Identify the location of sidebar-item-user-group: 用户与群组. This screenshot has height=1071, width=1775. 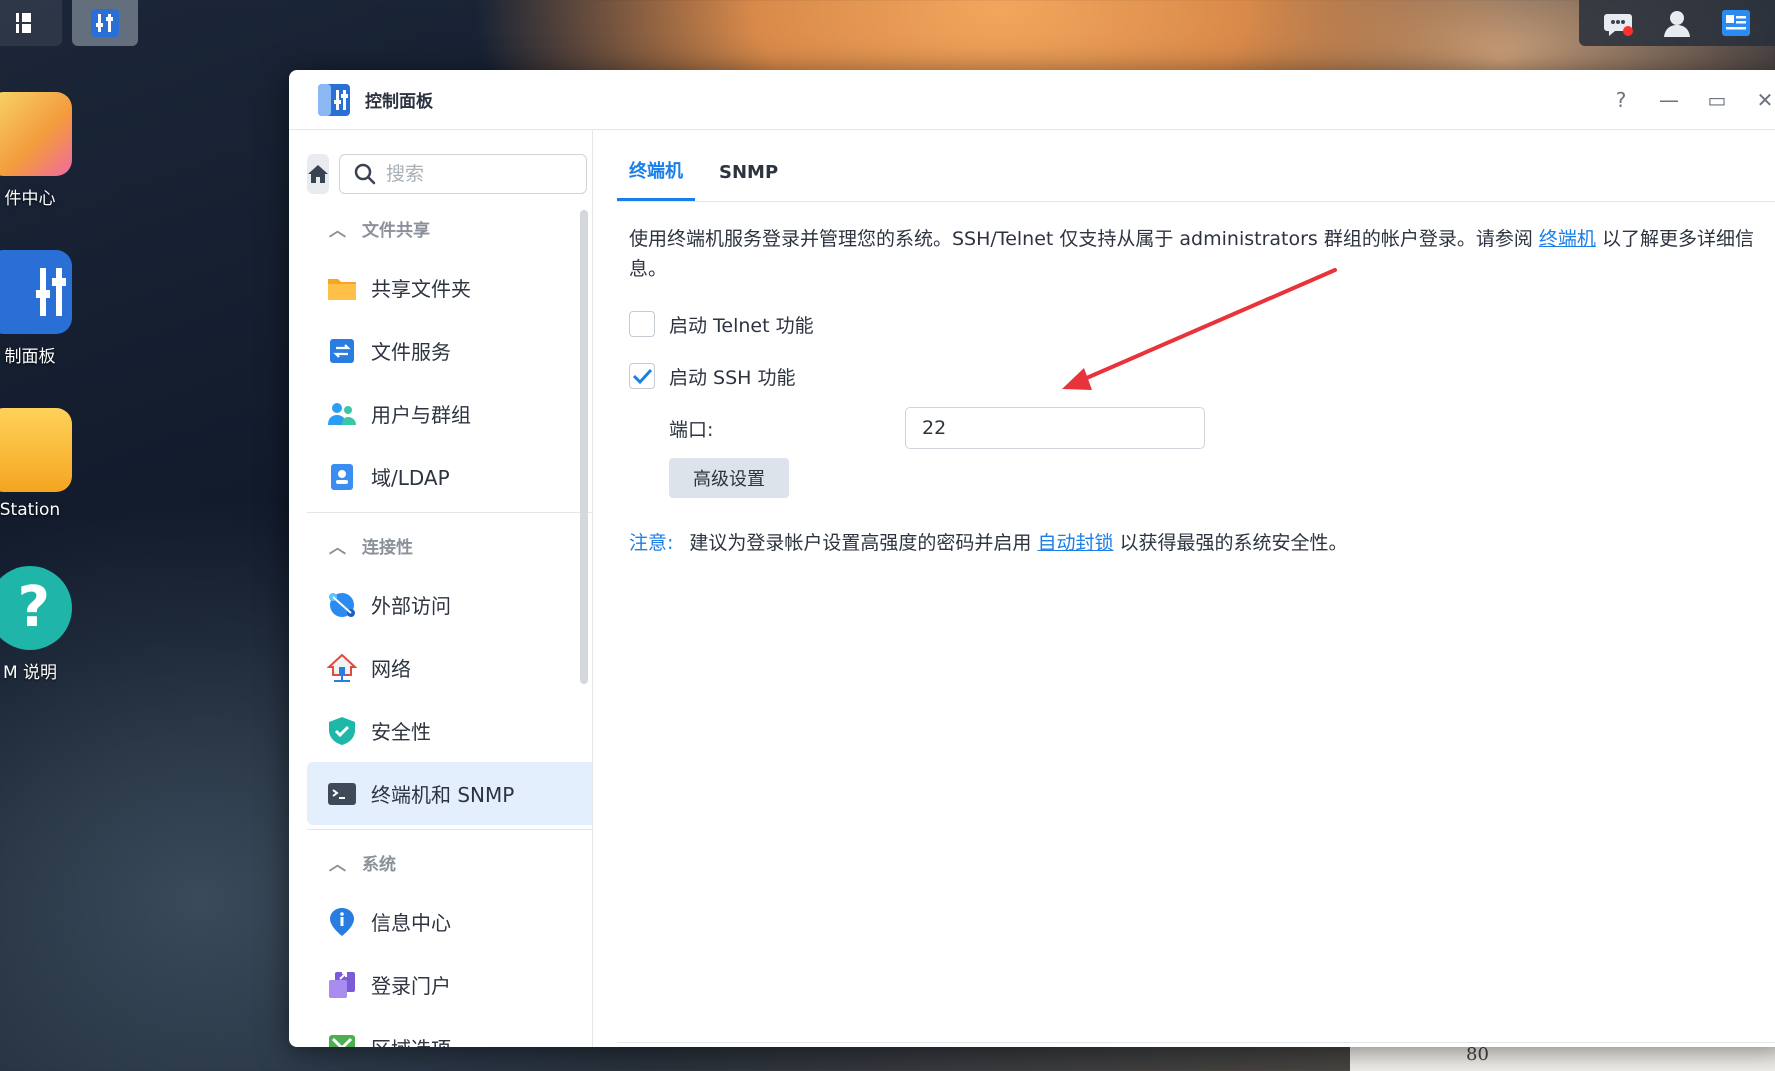
(449, 413).